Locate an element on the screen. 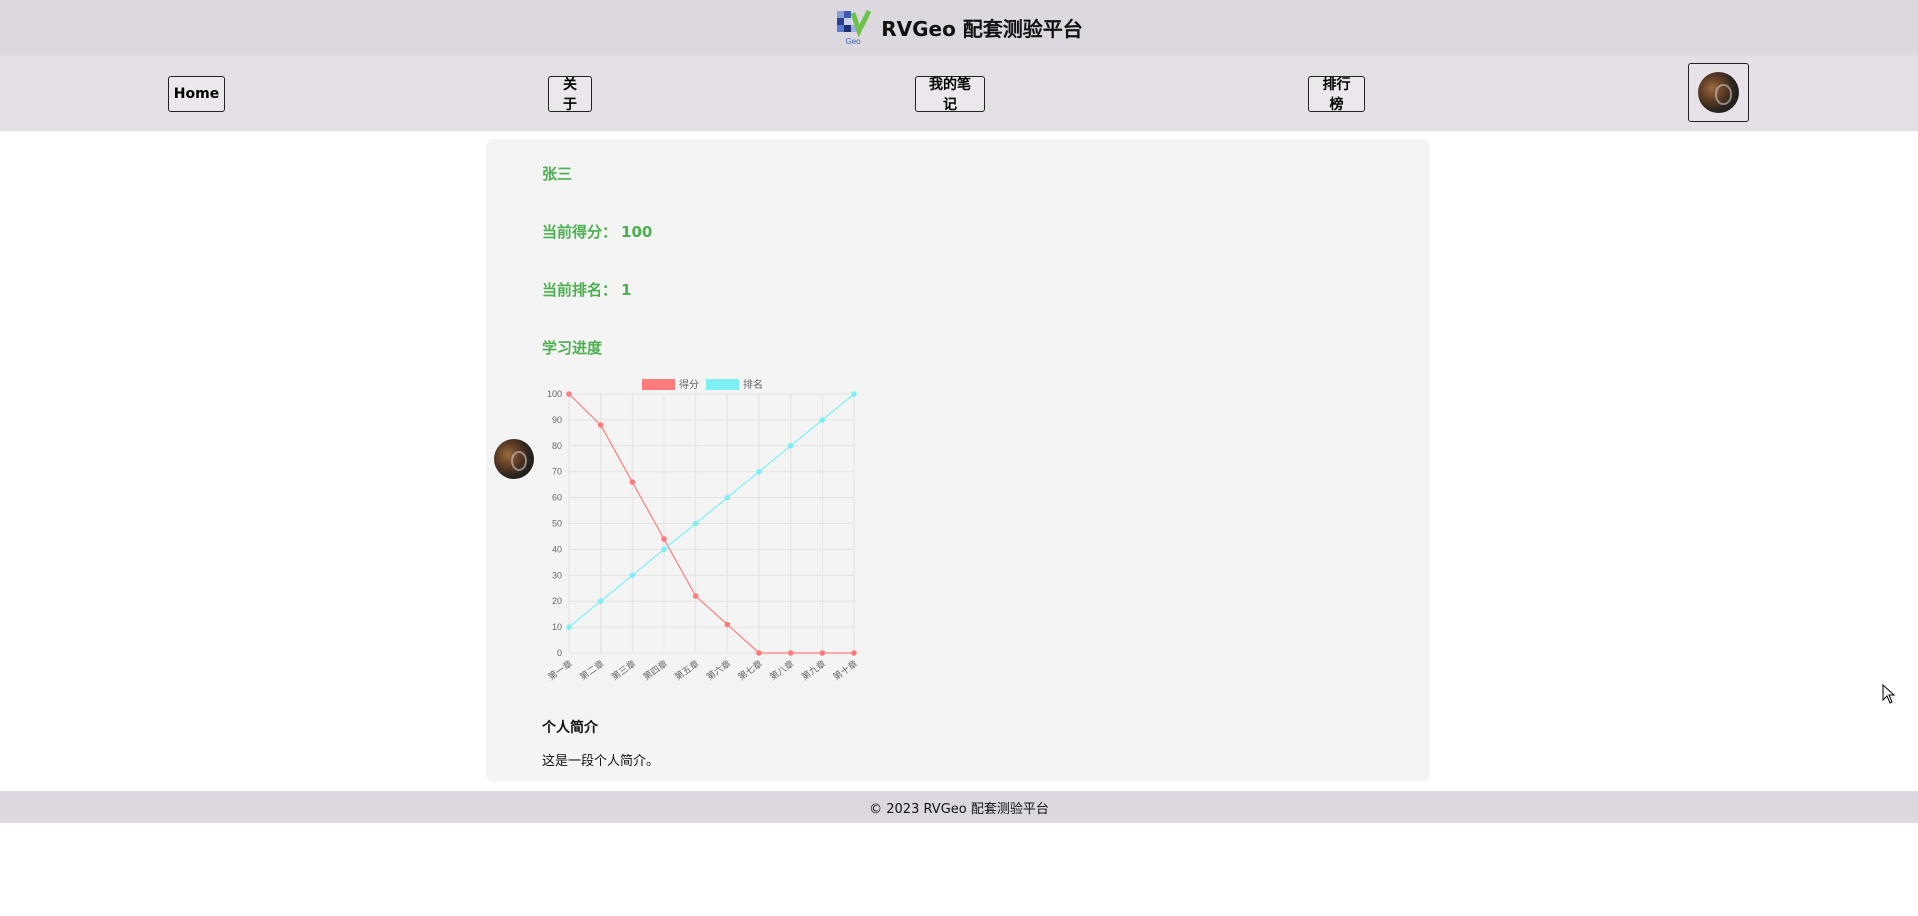 This screenshot has height=916, width=1918. x-tick-label: 第一章 is located at coordinates (560, 670).